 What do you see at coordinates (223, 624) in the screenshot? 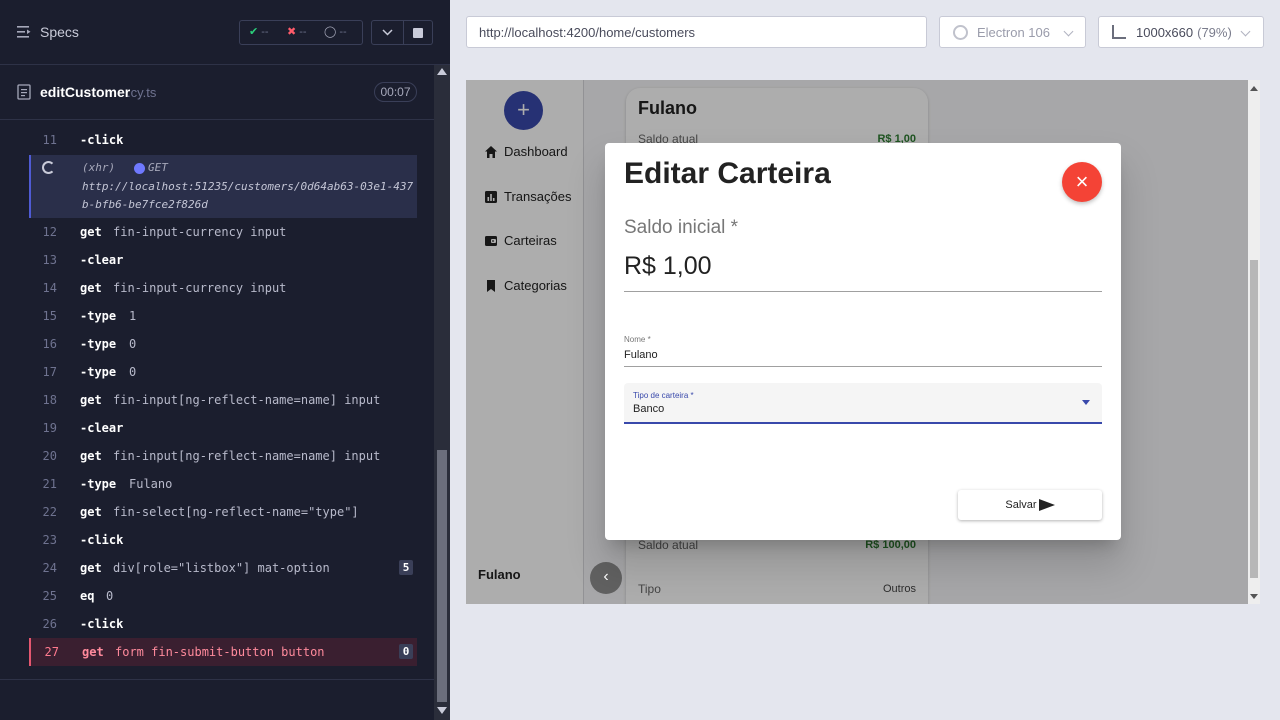
I see `command-row: 26 -click` at bounding box center [223, 624].